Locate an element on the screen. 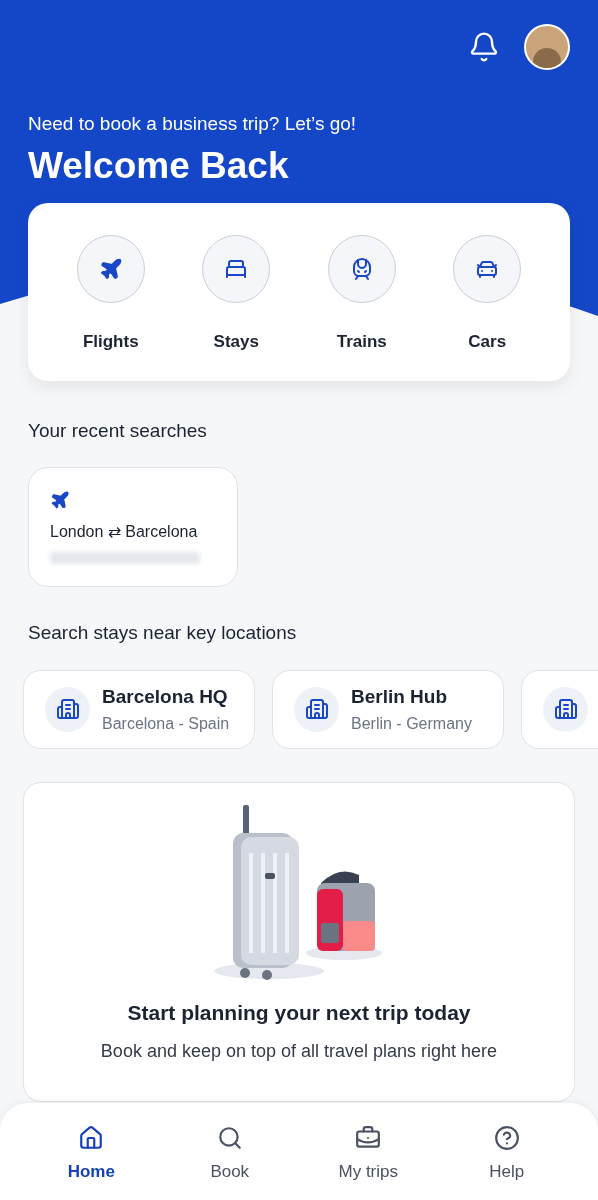  category-button: Trains is located at coordinates (362, 307).